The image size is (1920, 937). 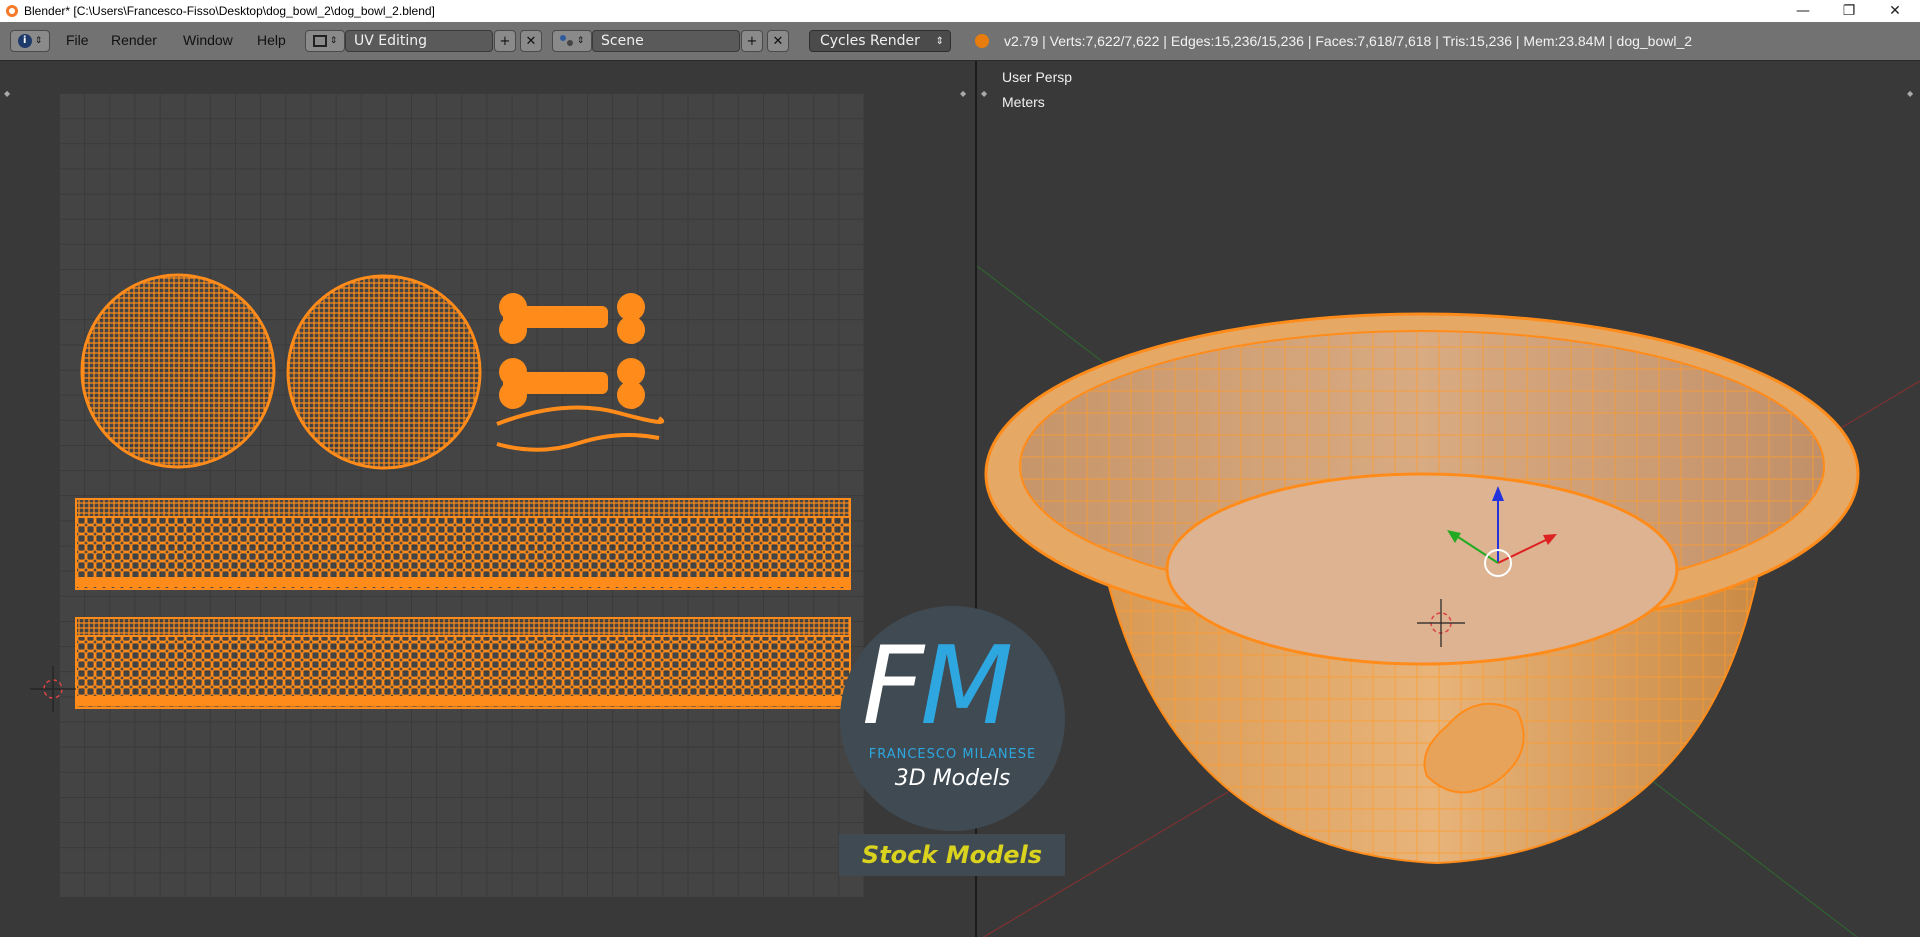 I want to click on render-engine-dropdown: Cycles Render ⇕, so click(x=880, y=41).